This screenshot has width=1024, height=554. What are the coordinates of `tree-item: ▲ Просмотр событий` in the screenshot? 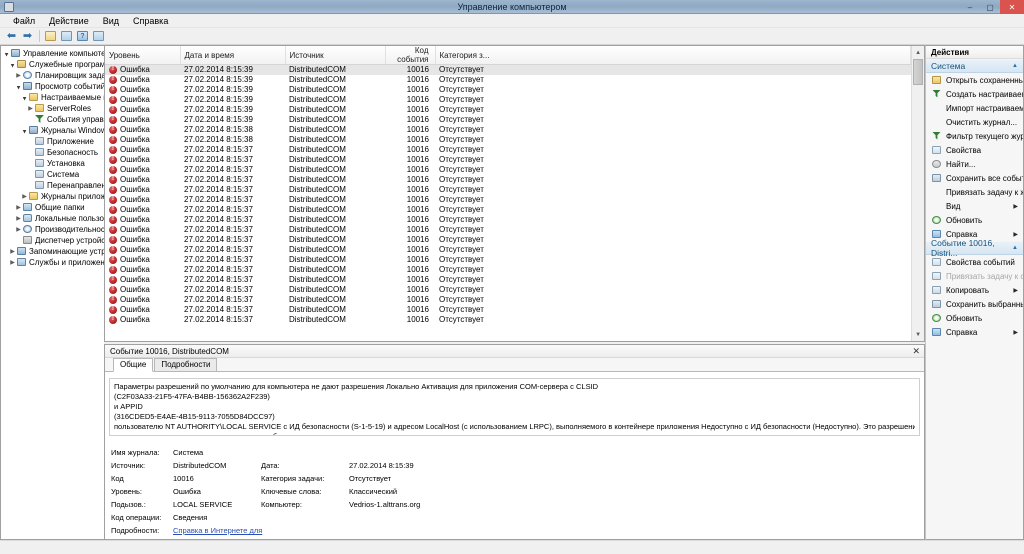 It's located at (53, 86).